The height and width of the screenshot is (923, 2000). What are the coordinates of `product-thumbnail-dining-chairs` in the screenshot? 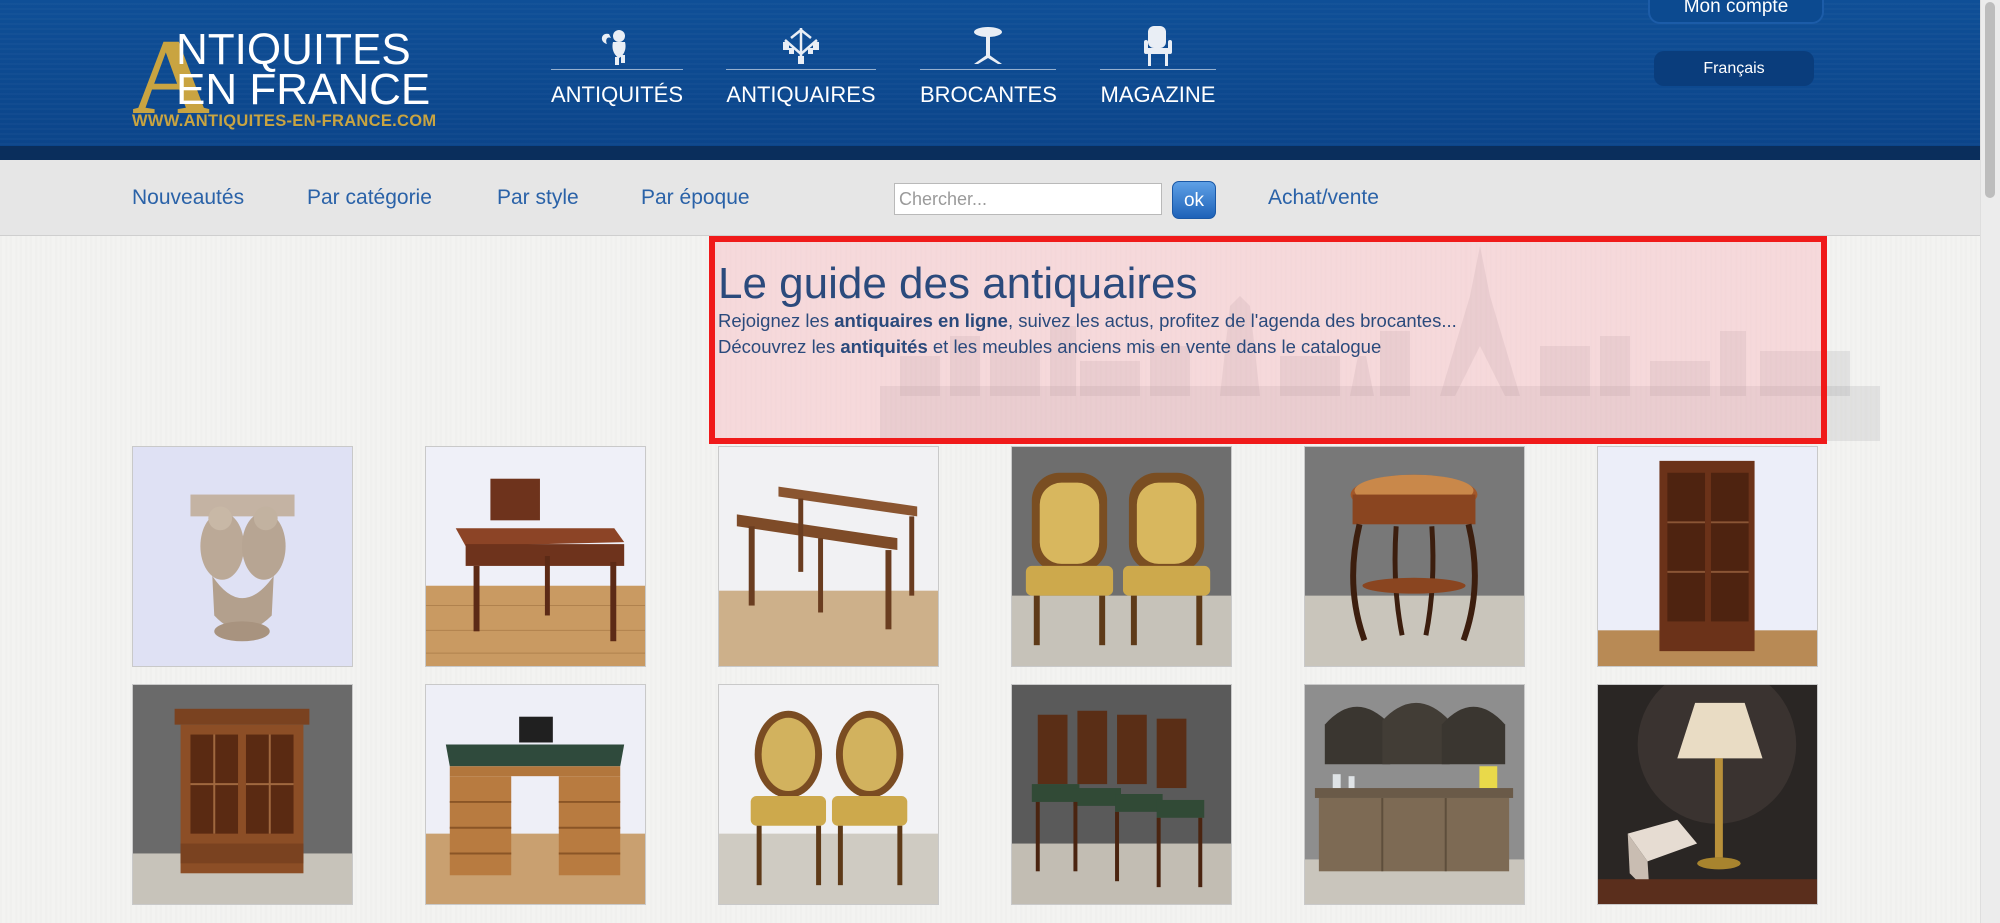 It's located at (1121, 794).